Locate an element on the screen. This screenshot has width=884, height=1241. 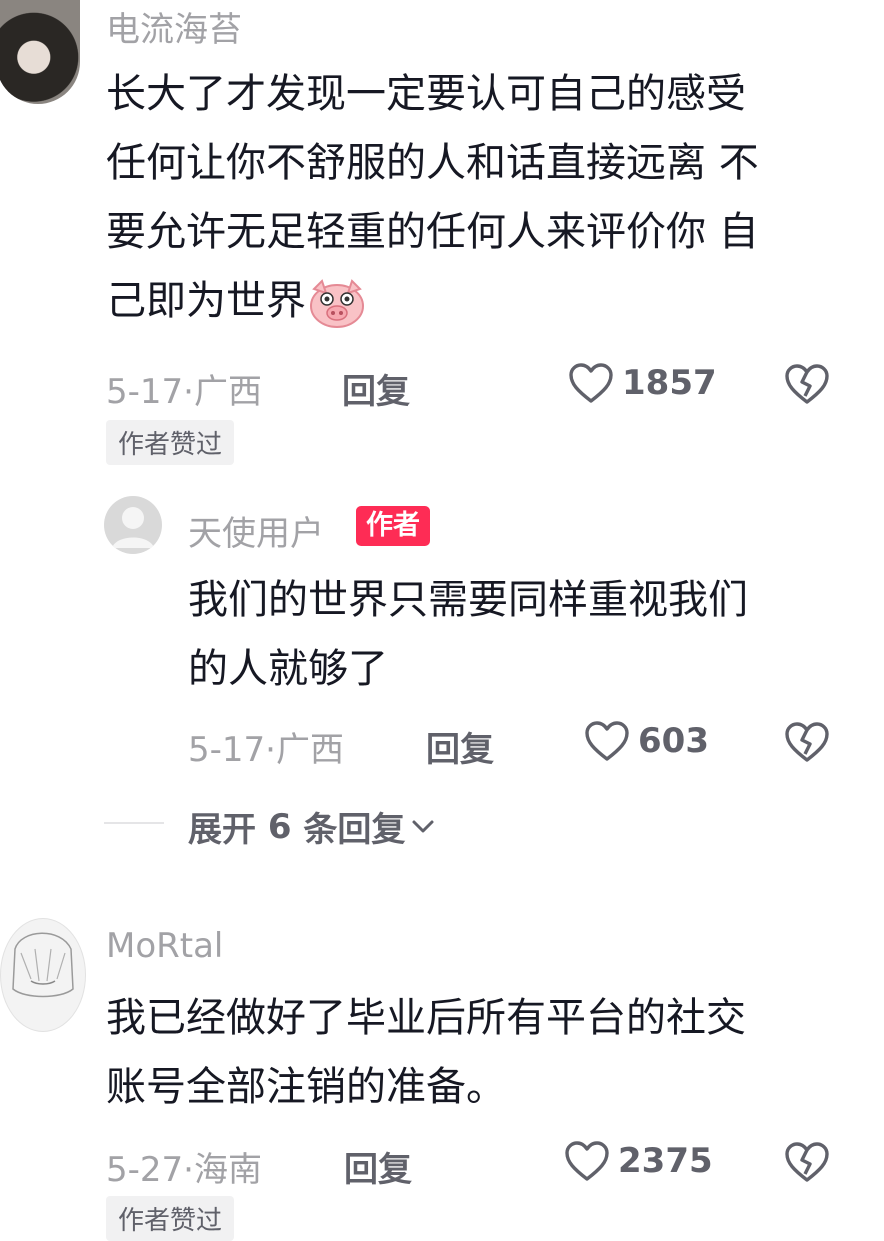
comment-line: 任何让你不舒服的人和话直接远离 不 is located at coordinates (432, 163).